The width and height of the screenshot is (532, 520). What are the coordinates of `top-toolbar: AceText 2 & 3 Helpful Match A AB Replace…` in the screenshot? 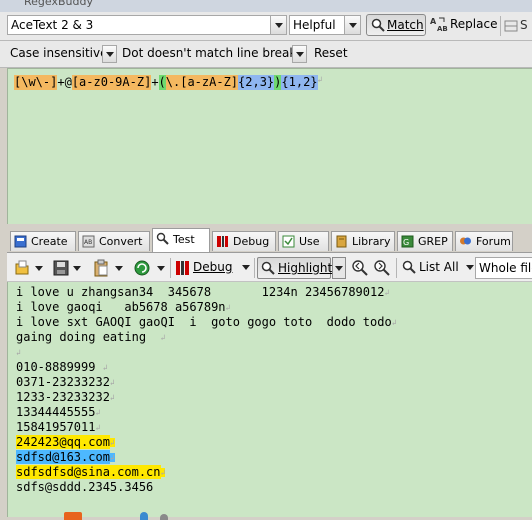 It's located at (266, 26).